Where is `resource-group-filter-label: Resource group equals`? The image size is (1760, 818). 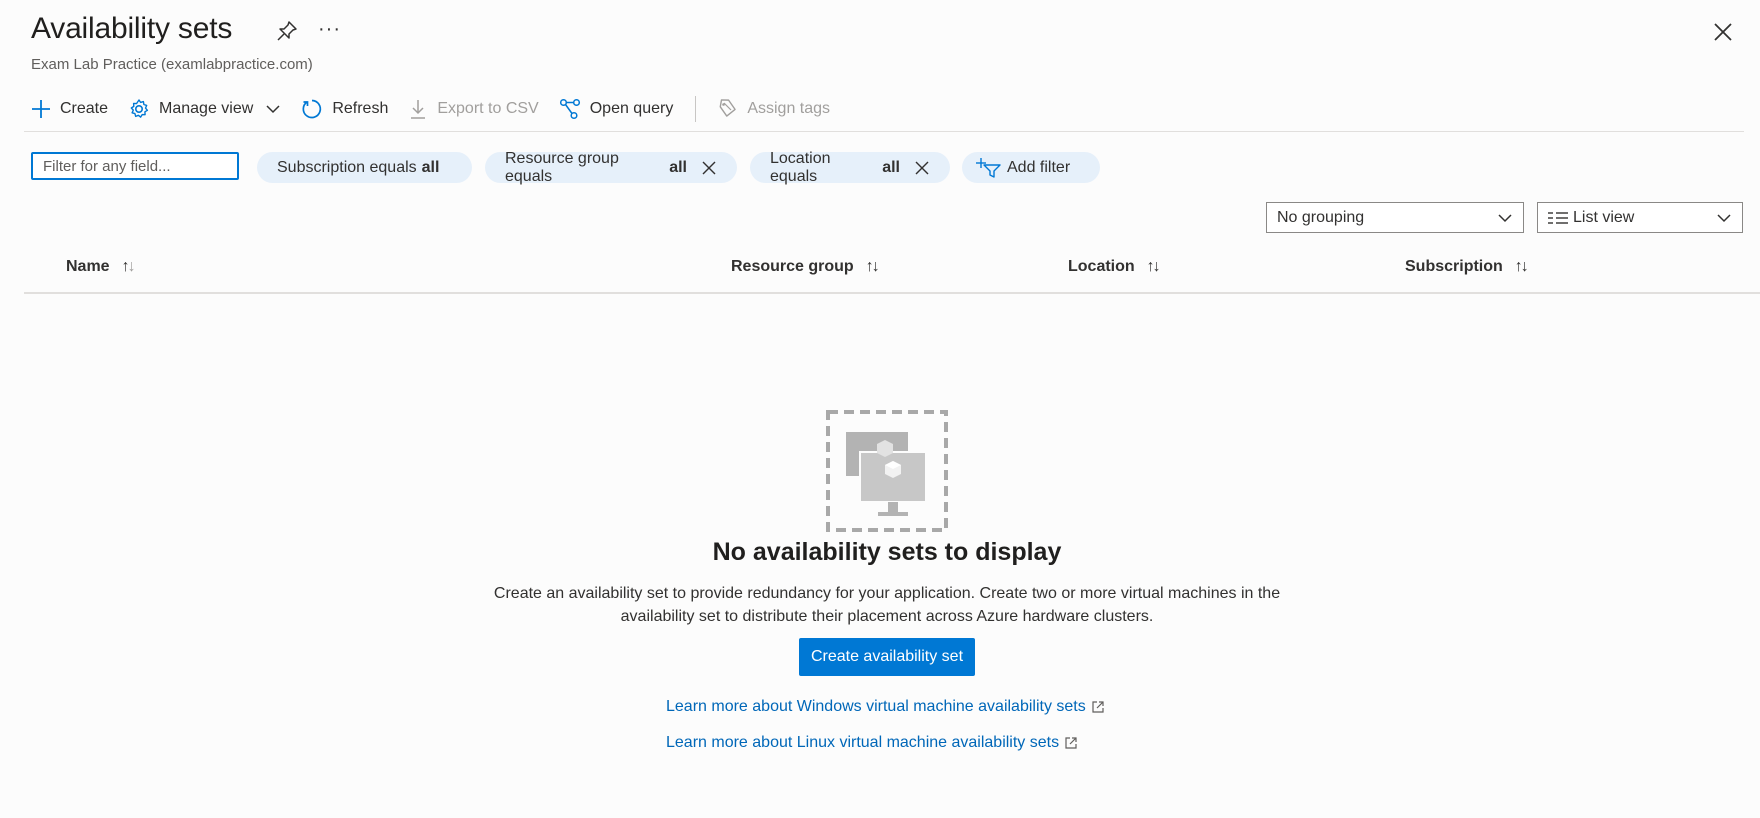
resource-group-filter-label: Resource group equals is located at coordinates (562, 167).